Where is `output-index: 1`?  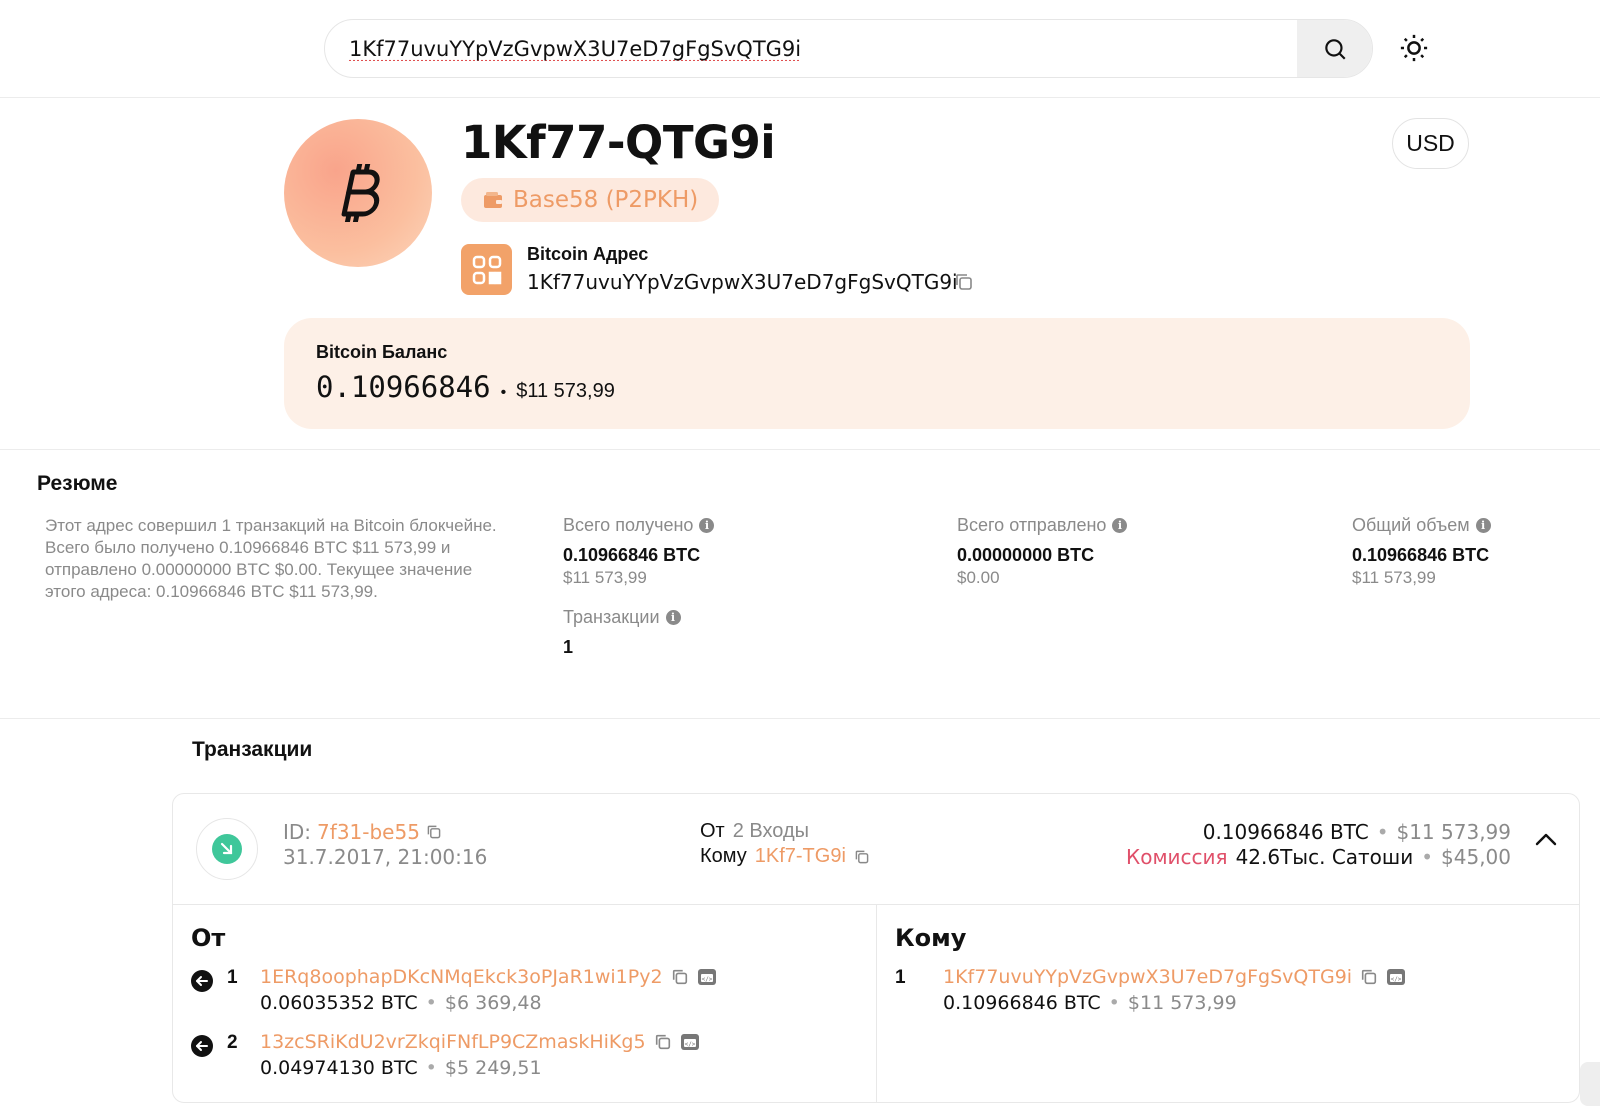 output-index: 1 is located at coordinates (900, 977).